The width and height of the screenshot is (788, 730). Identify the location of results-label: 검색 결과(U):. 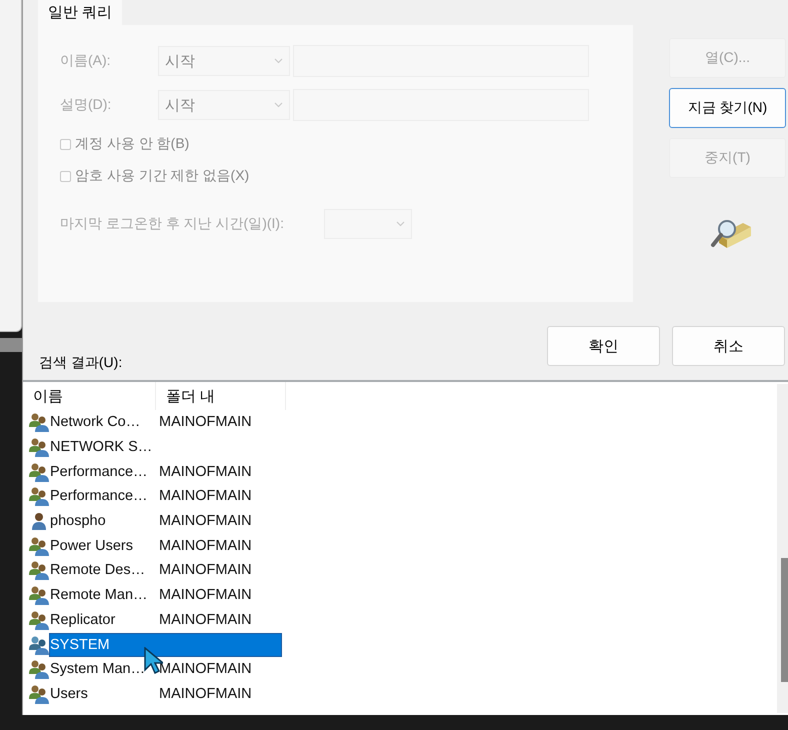
(81, 363).